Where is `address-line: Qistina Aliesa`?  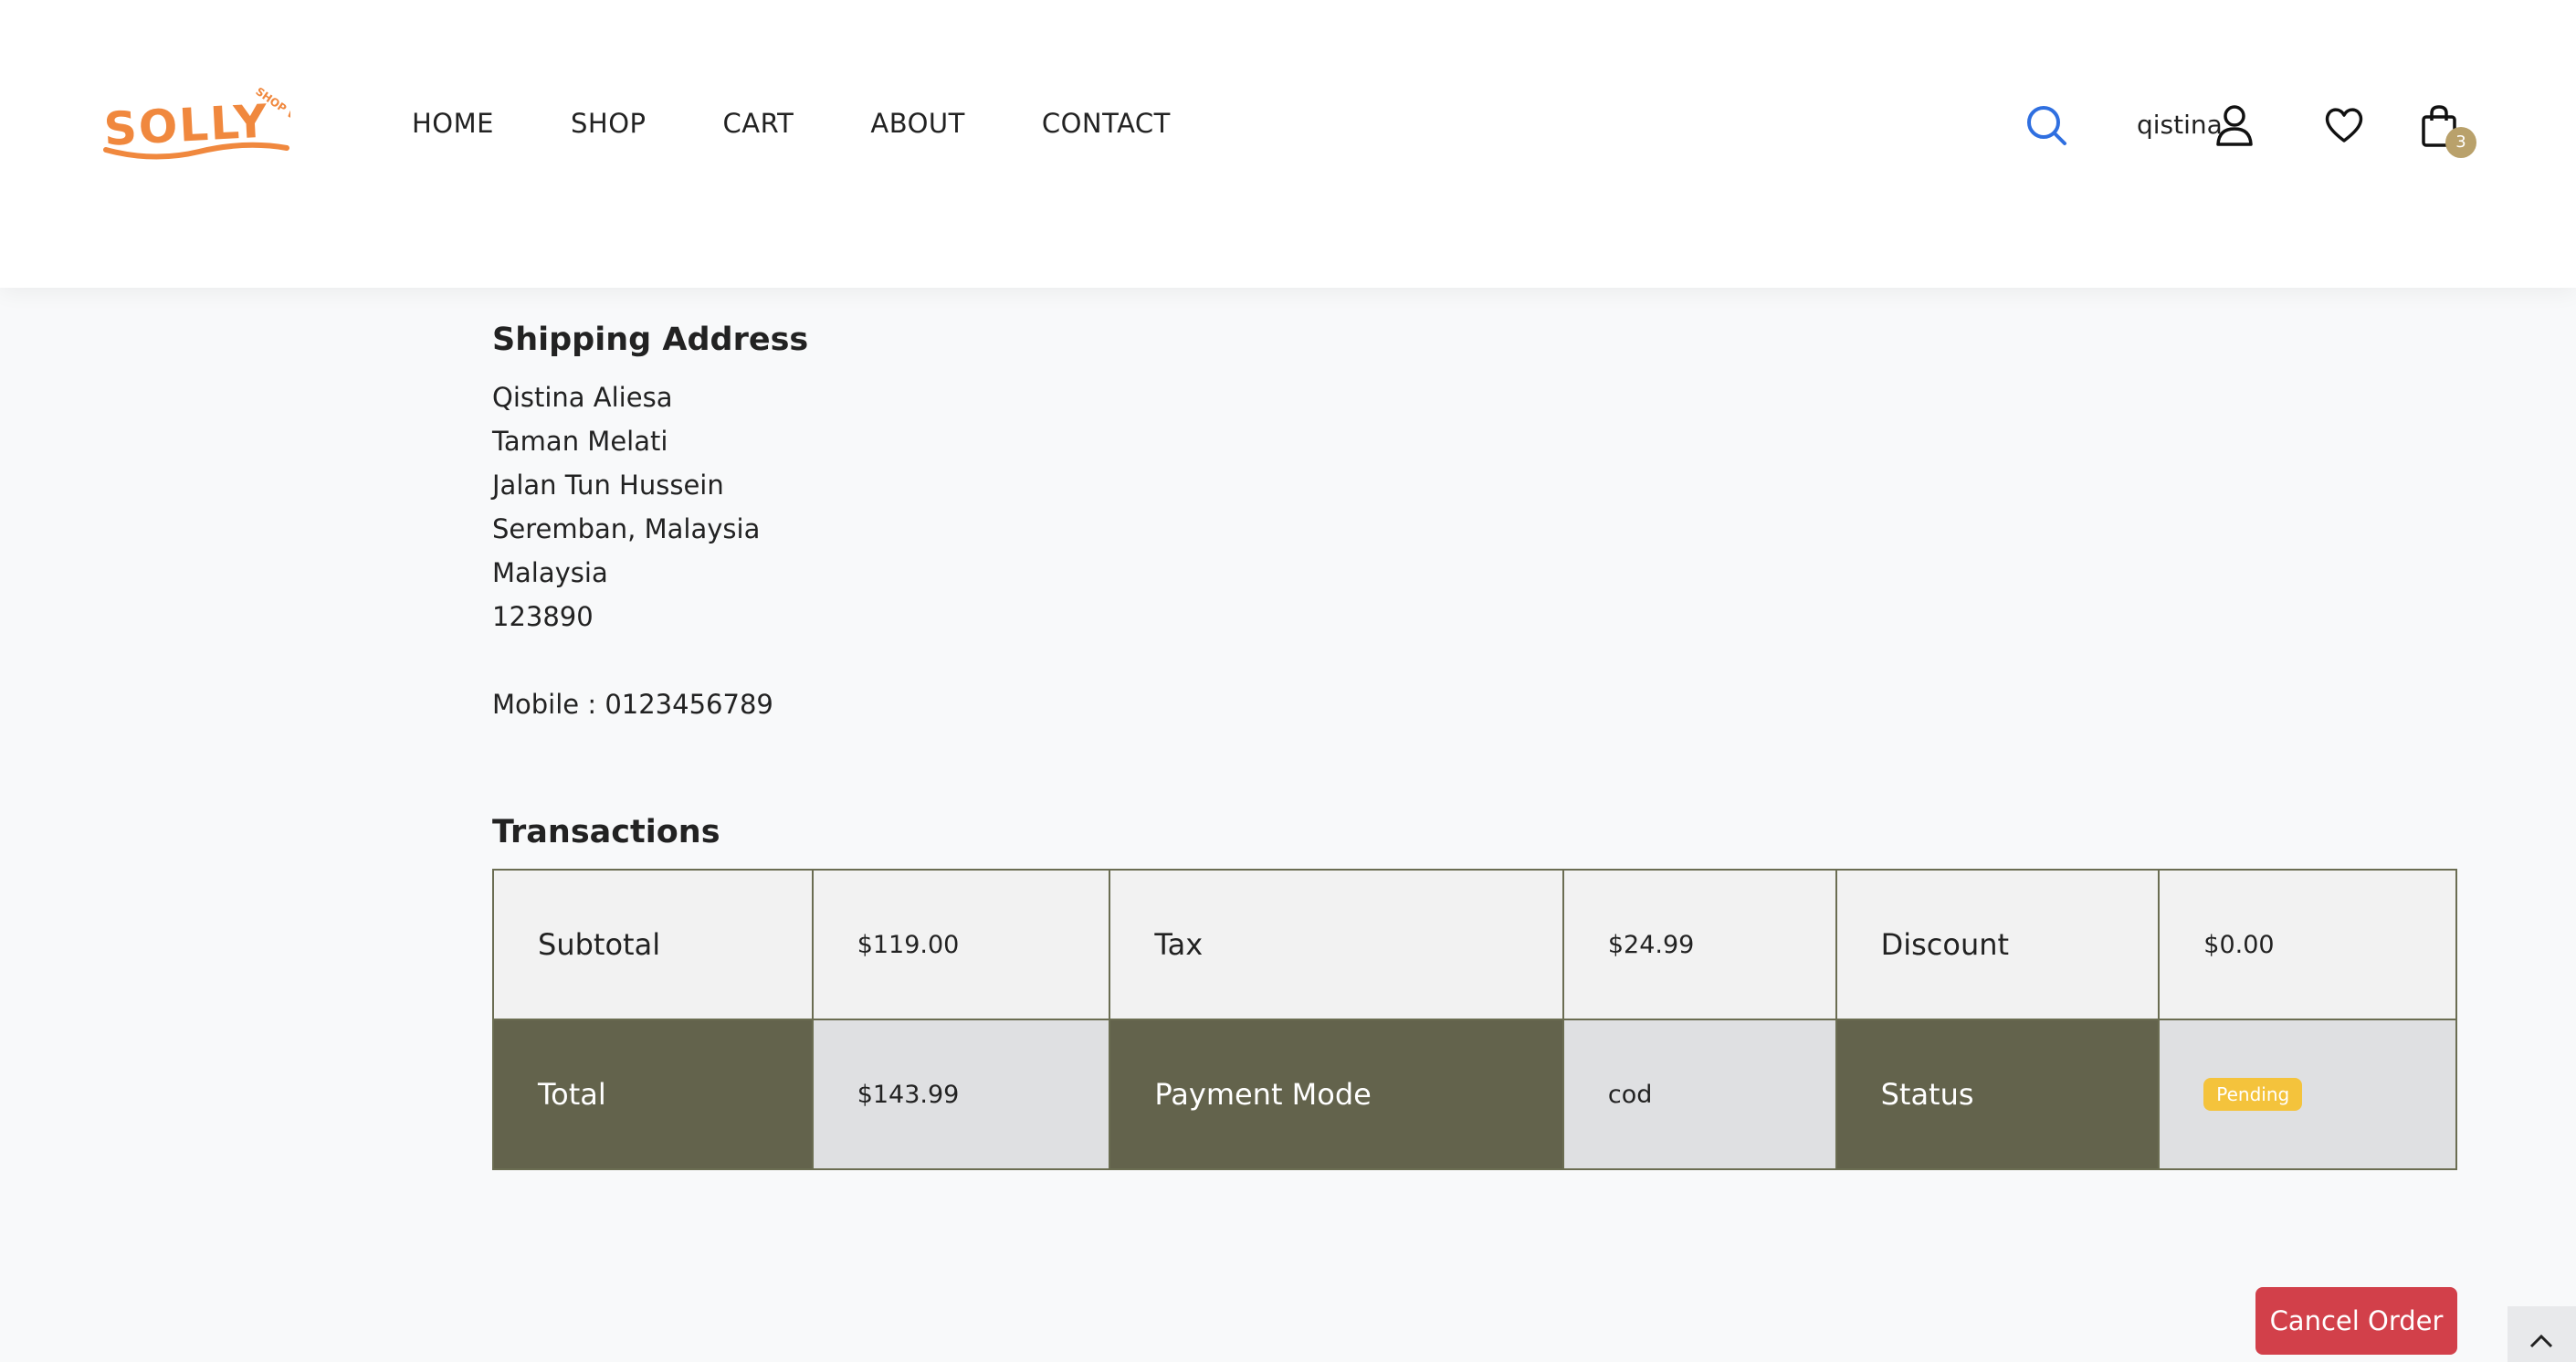 address-line: Qistina Aliesa is located at coordinates (582, 397).